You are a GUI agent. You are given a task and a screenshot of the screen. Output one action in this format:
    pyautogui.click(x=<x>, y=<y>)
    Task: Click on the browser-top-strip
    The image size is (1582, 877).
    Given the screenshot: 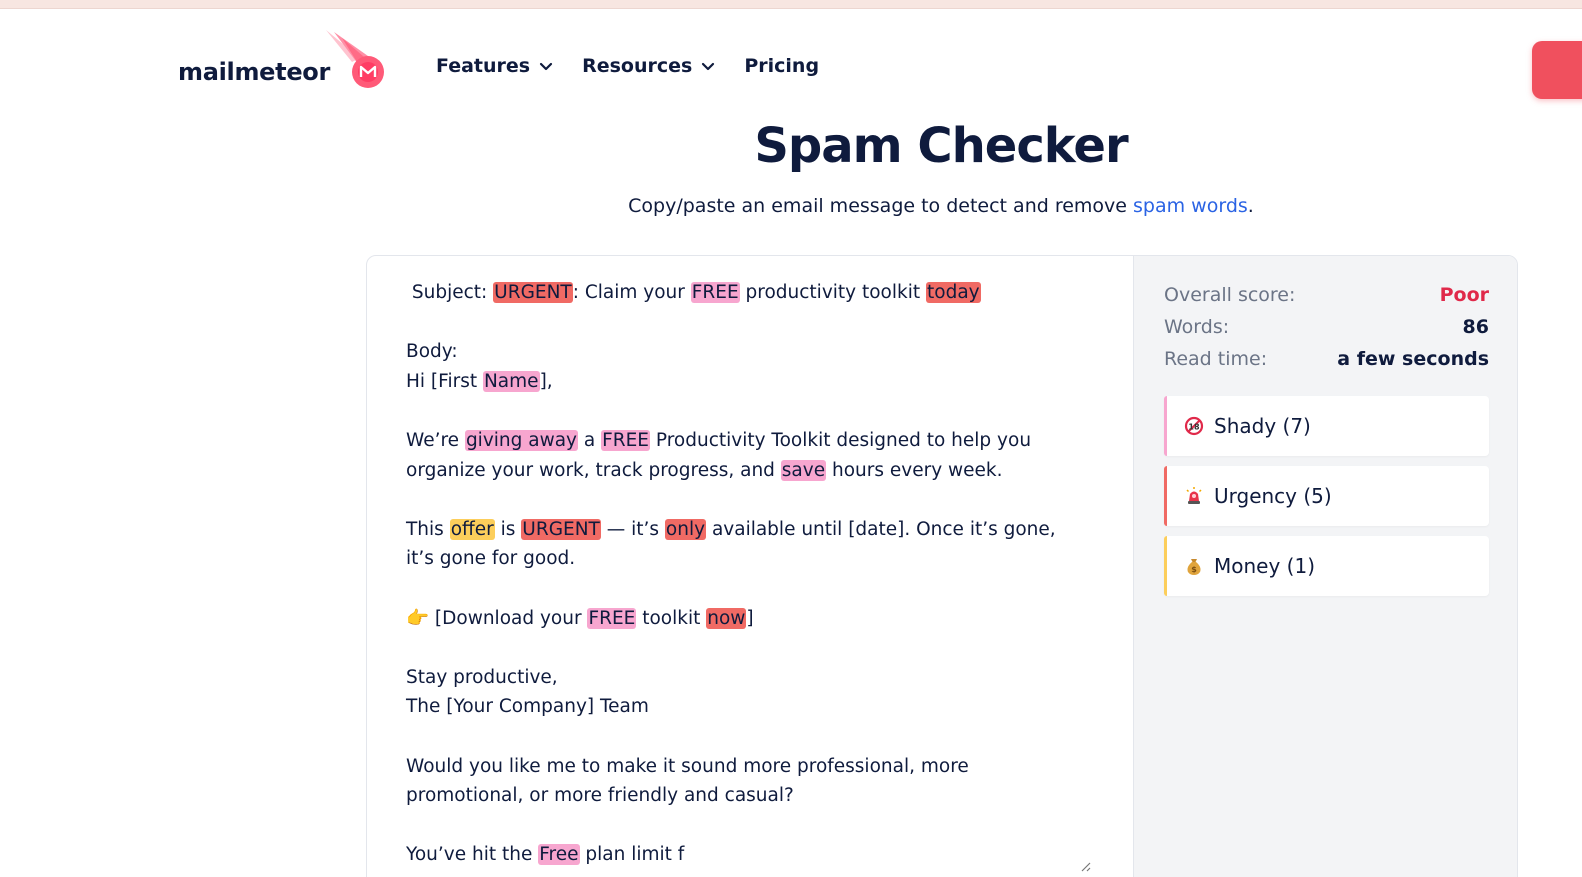 What is the action you would take?
    pyautogui.click(x=791, y=4)
    